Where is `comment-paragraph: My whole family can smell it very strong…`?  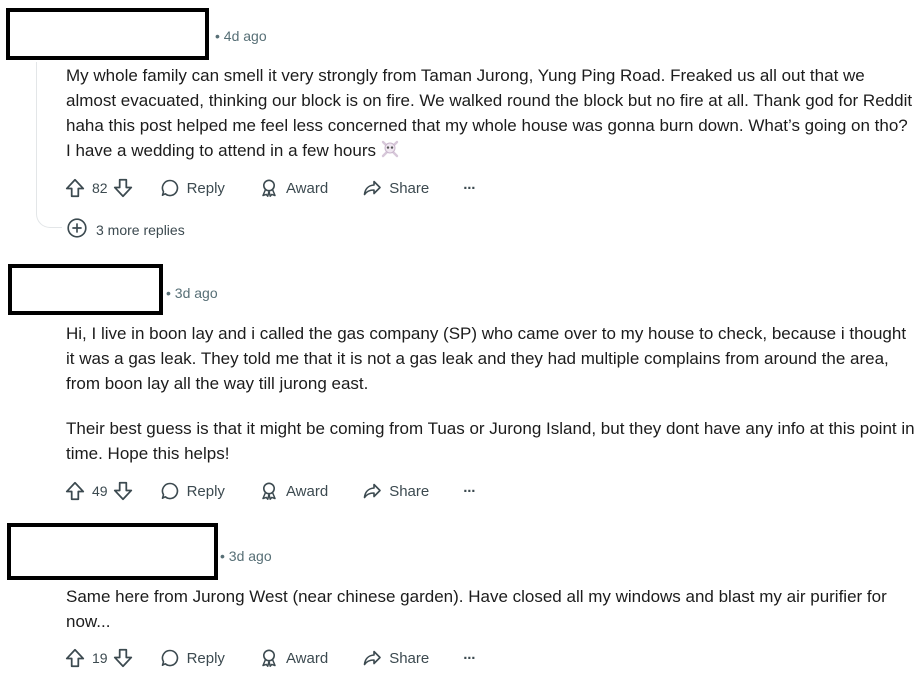 comment-paragraph: My whole family can smell it very strong… is located at coordinates (489, 113).